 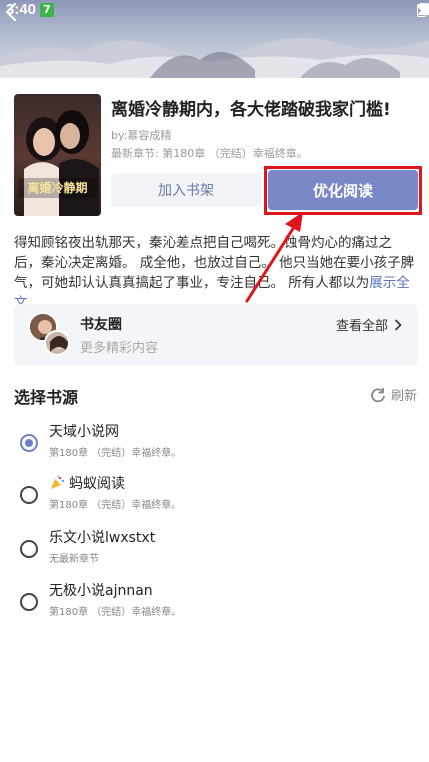 I want to click on chevron-right-icon, so click(x=398, y=324).